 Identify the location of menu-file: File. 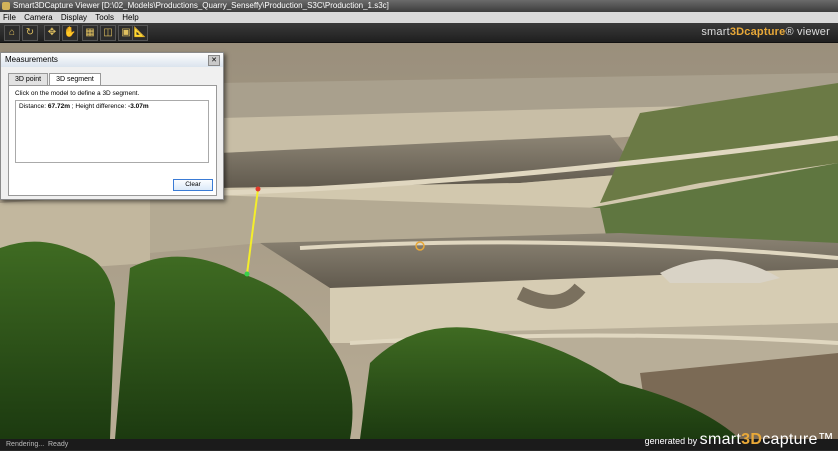
(9, 17).